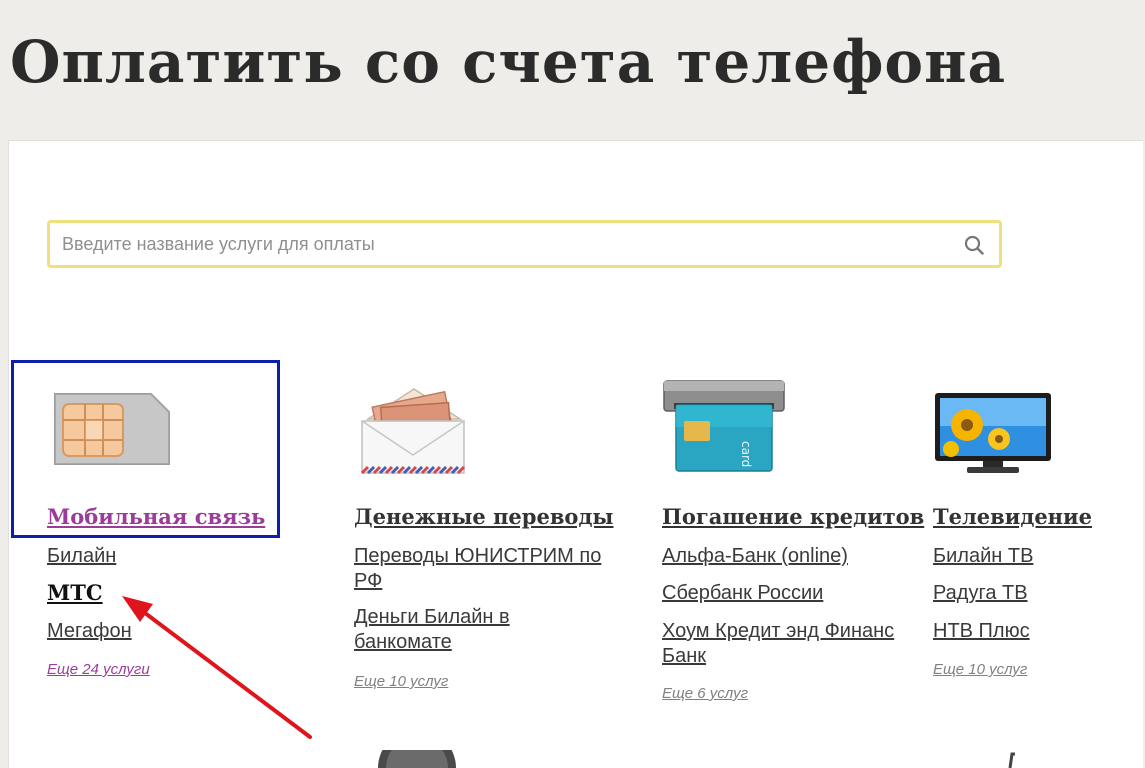 The height and width of the screenshot is (768, 1145). I want to click on link-beeline: Билайн, so click(172, 556).